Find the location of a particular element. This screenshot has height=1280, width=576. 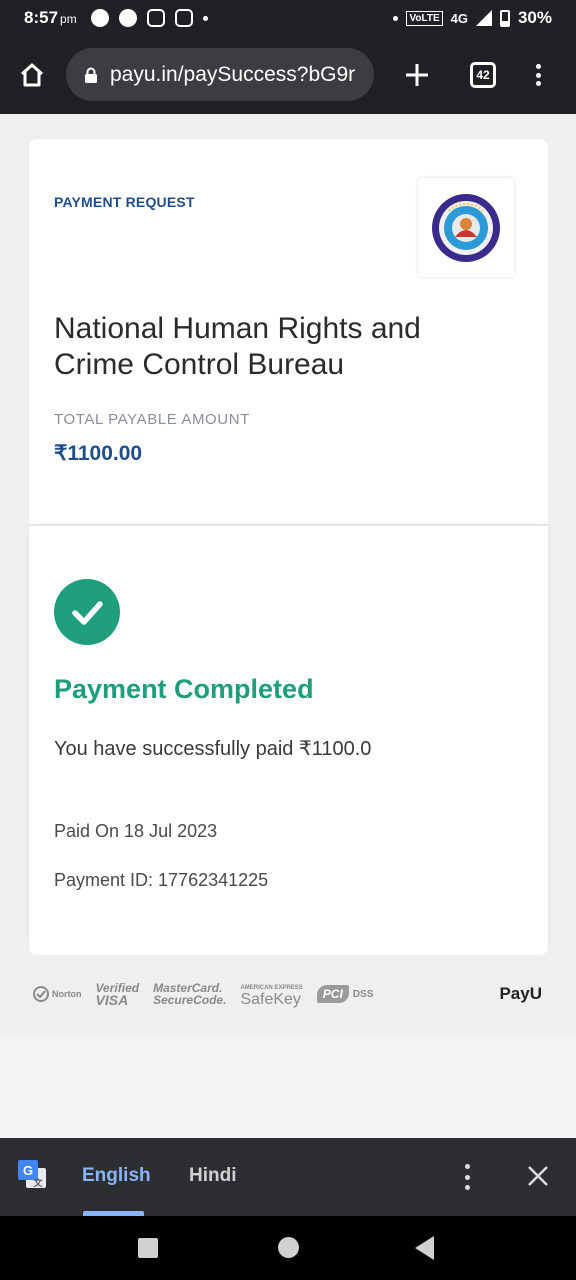

blank-area is located at coordinates (288, 1087).